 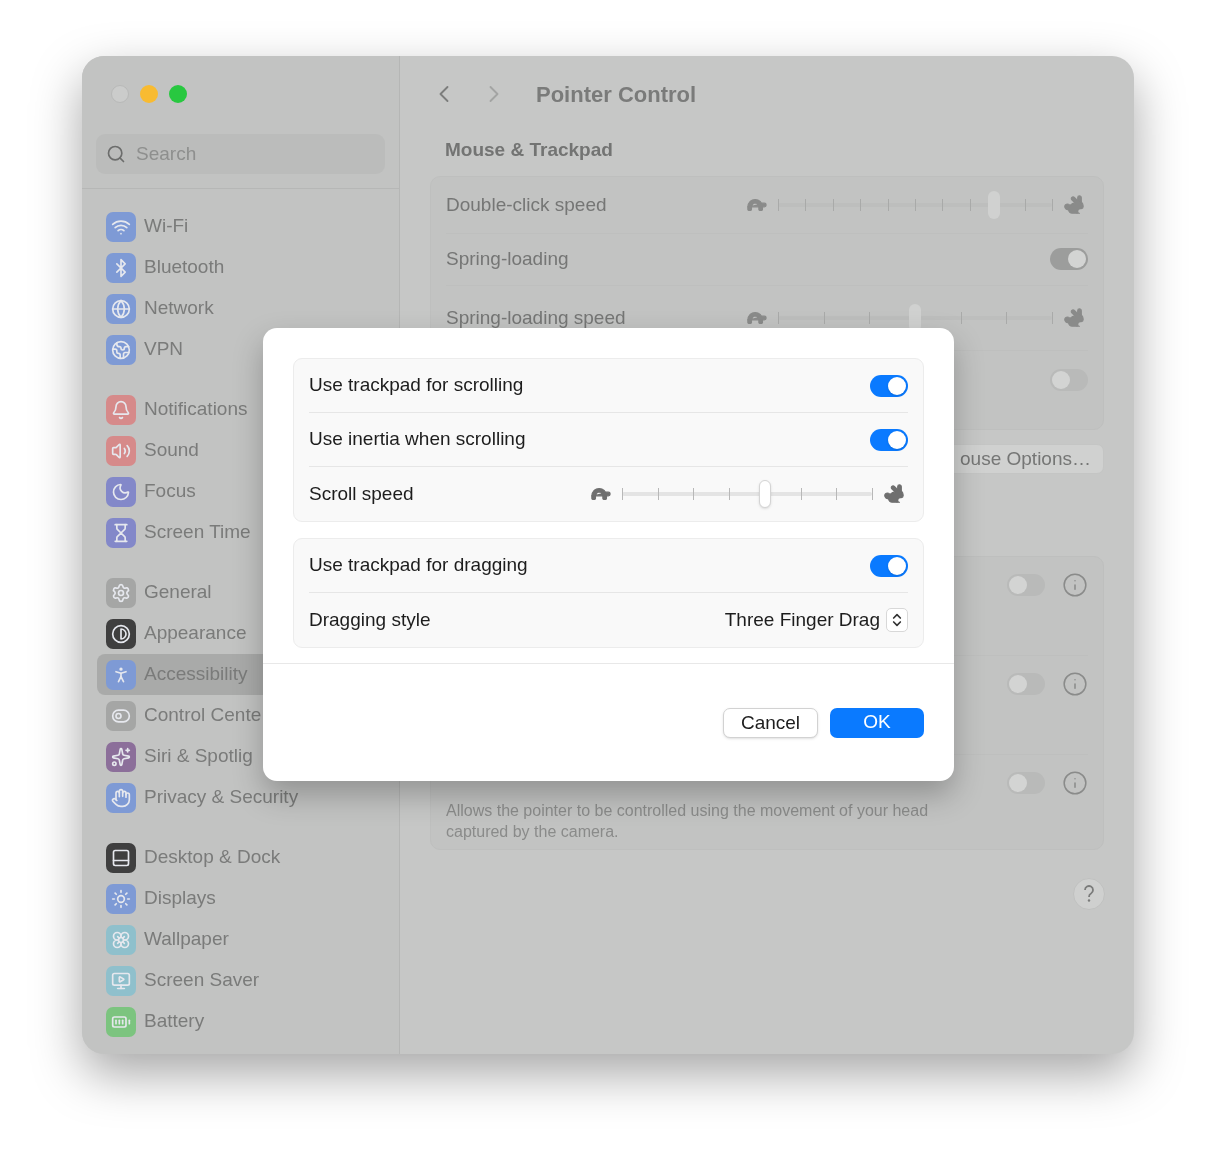 I want to click on page-title: Pointer Control, so click(x=616, y=94).